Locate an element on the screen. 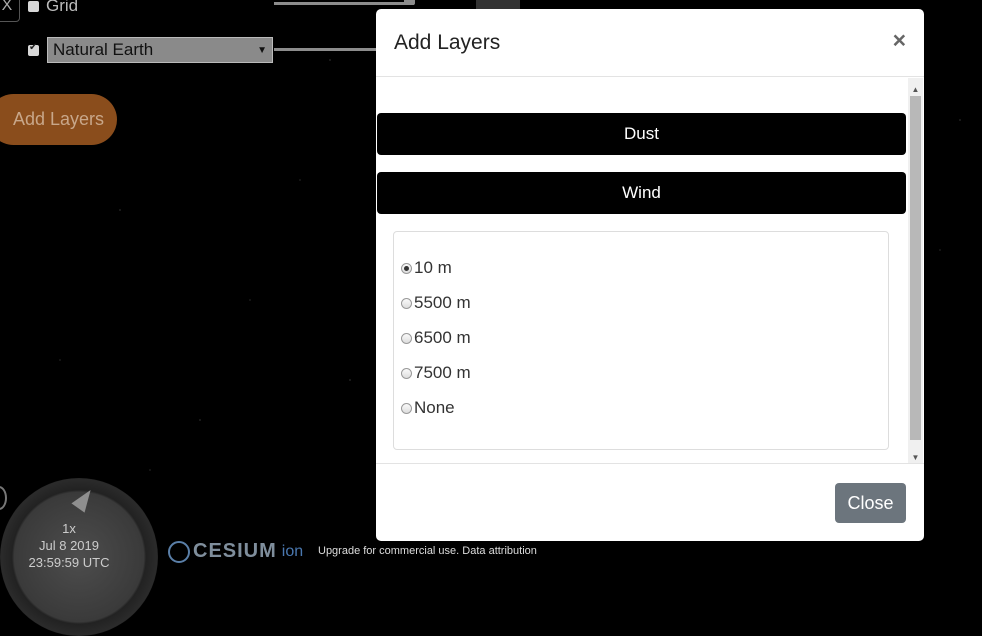  radio-option-10m: 10 m is located at coordinates (426, 268).